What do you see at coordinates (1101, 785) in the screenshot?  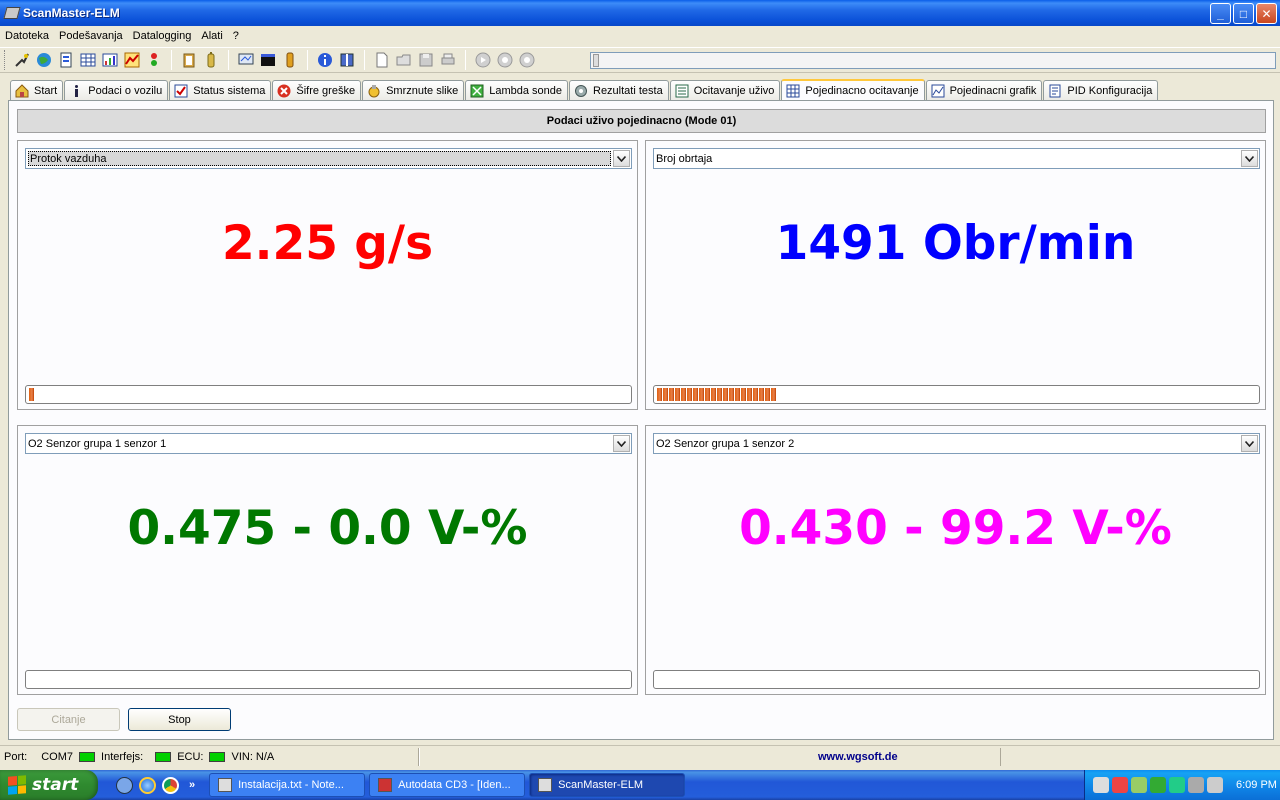 I see `network-icon` at bounding box center [1101, 785].